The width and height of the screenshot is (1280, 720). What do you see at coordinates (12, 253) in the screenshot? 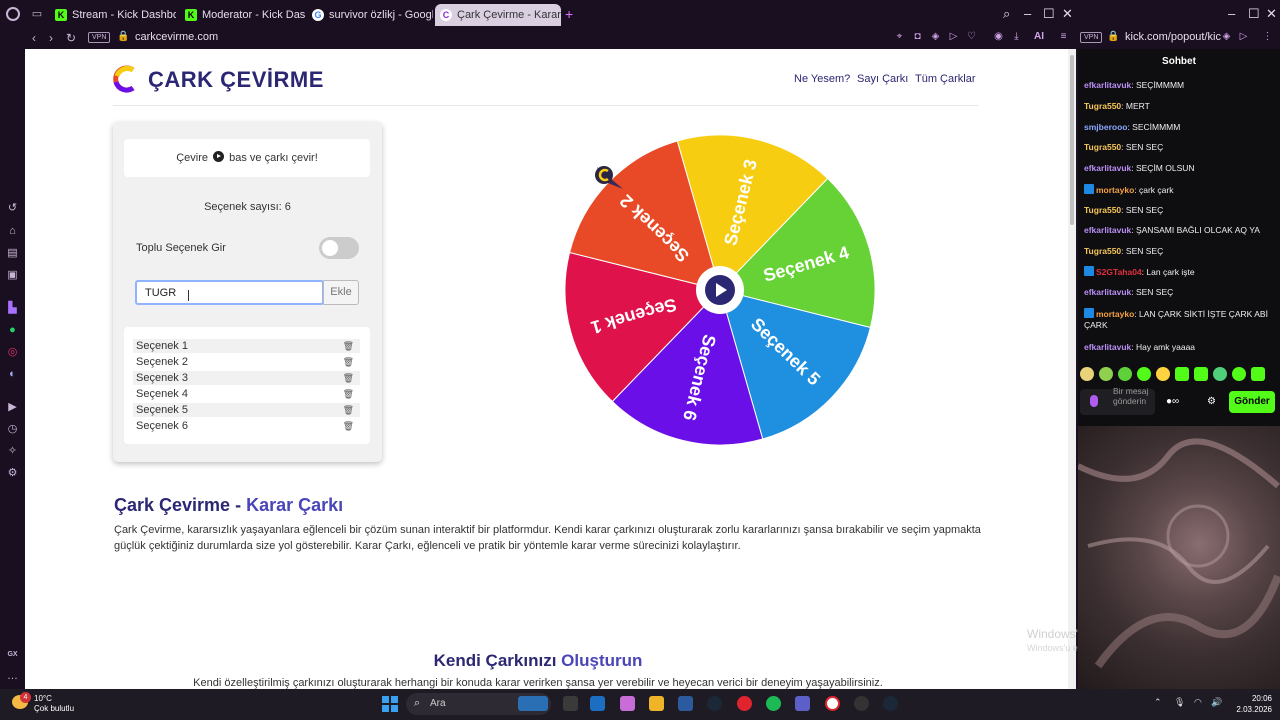
I see `wallet-icon: ▤` at bounding box center [12, 253].